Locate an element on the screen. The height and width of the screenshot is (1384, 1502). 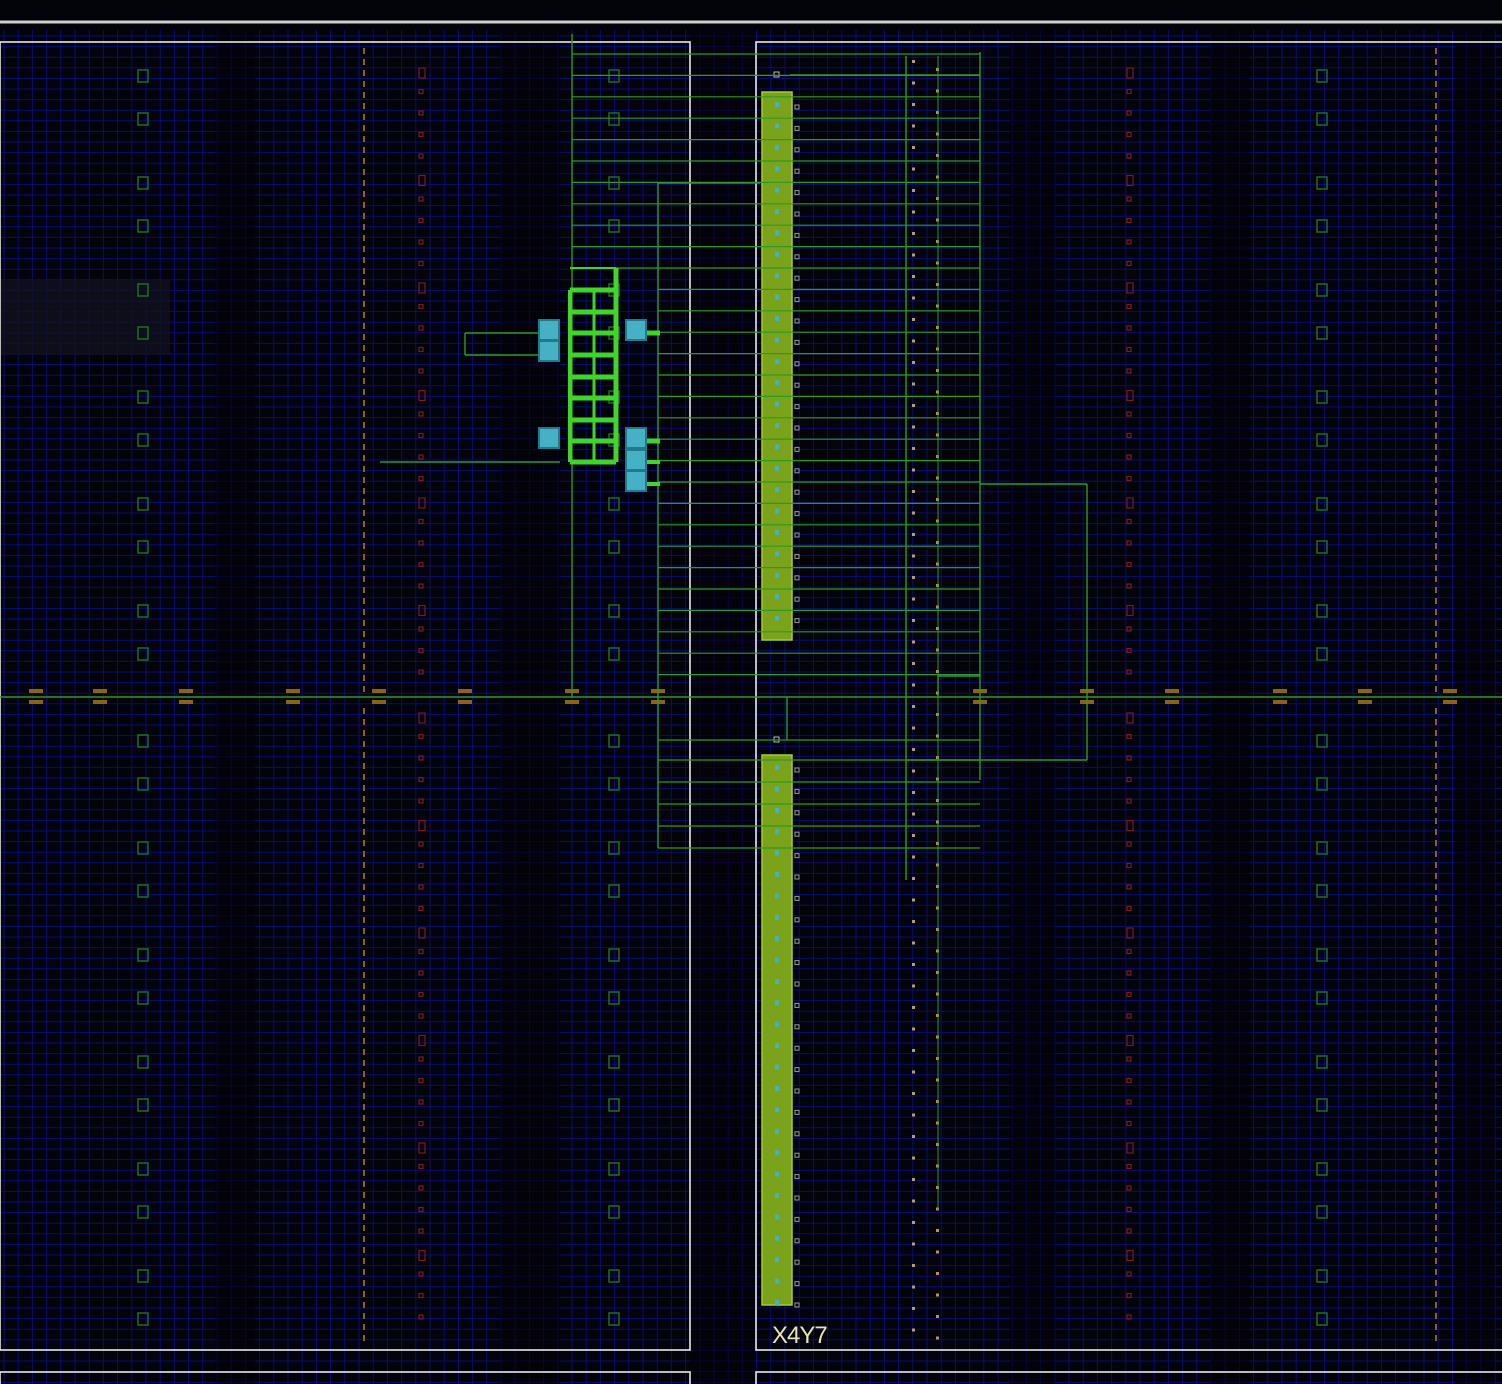
faint-selection-area is located at coordinates (85, 317).